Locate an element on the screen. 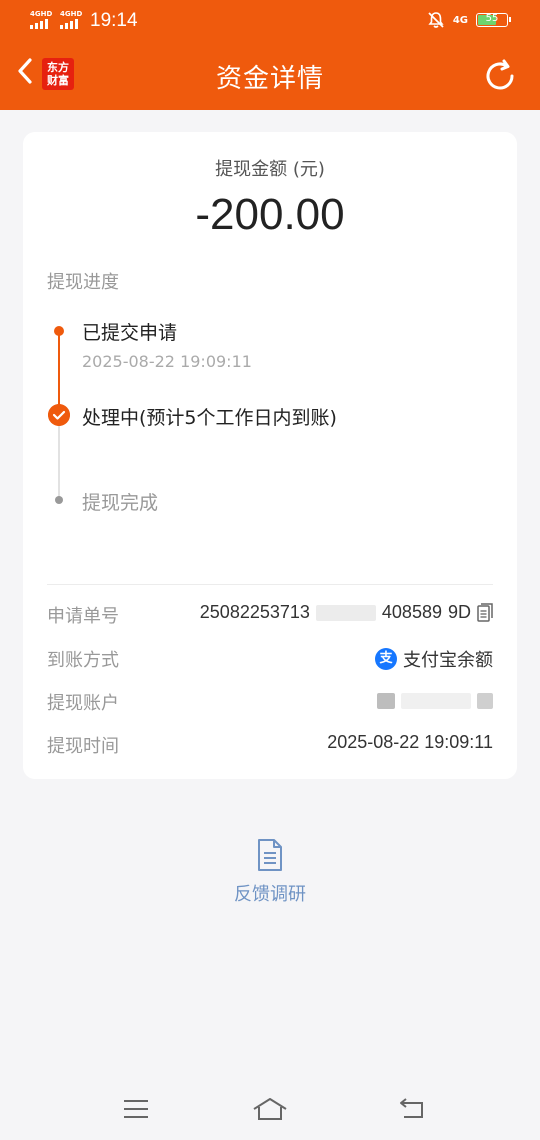 This screenshot has width=540, height=1140. feedback-button: 反馈调研 is located at coordinates (270, 873).